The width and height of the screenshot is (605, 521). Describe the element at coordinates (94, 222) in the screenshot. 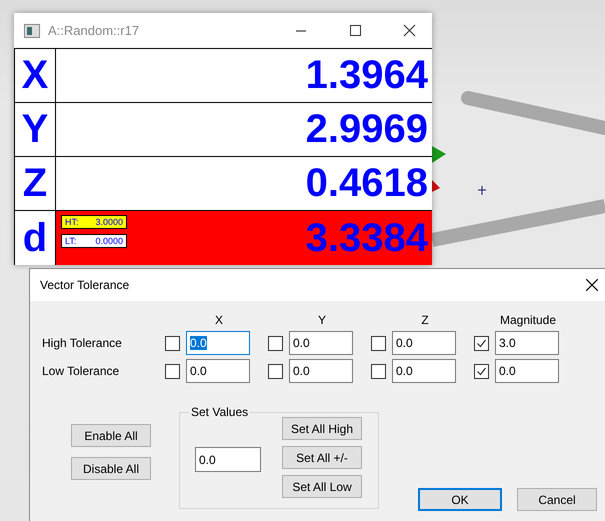

I see `tolerance-tag: HT: 3.0000` at that location.